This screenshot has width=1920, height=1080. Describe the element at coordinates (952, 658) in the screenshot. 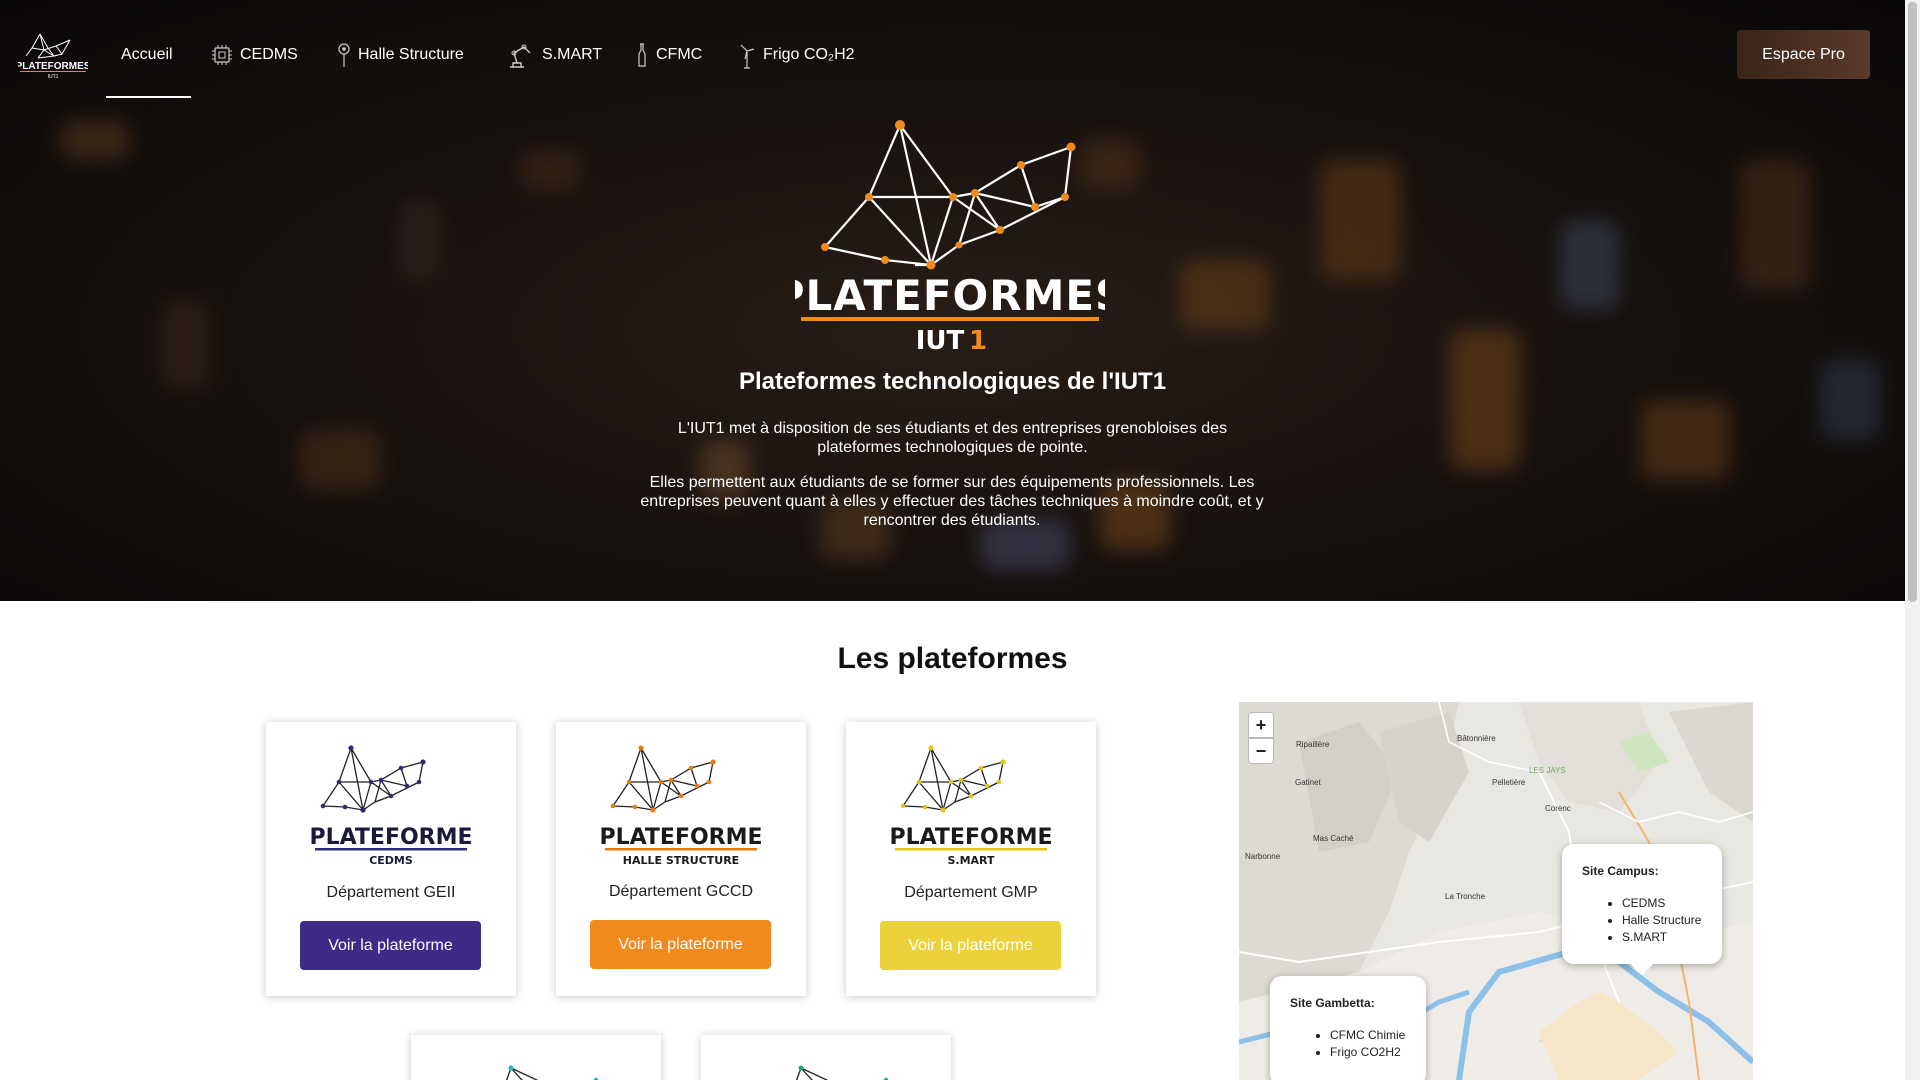

I see `section-title: Les plateformes` at that location.